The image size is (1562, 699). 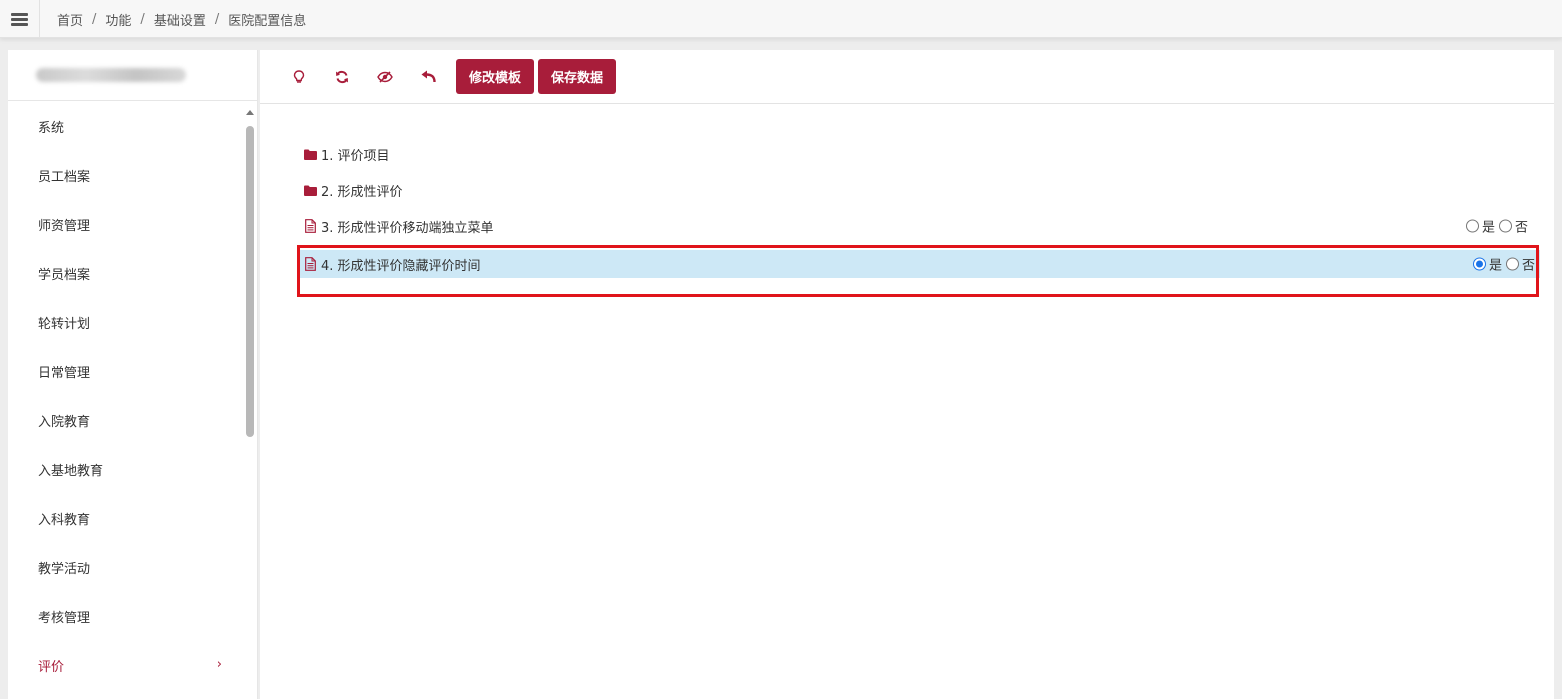 I want to click on eye-slash-icon, so click(x=385, y=77).